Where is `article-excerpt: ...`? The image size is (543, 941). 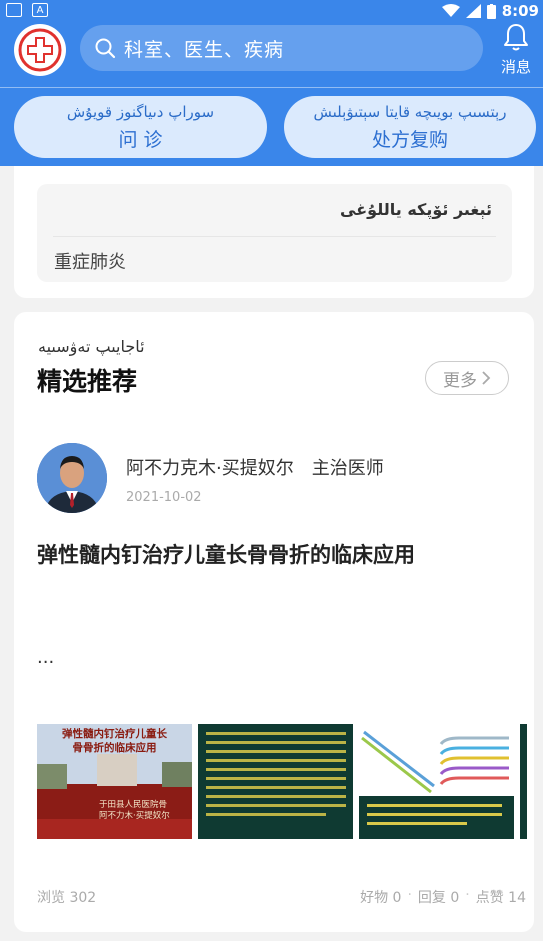 article-excerpt: ... is located at coordinates (46, 657).